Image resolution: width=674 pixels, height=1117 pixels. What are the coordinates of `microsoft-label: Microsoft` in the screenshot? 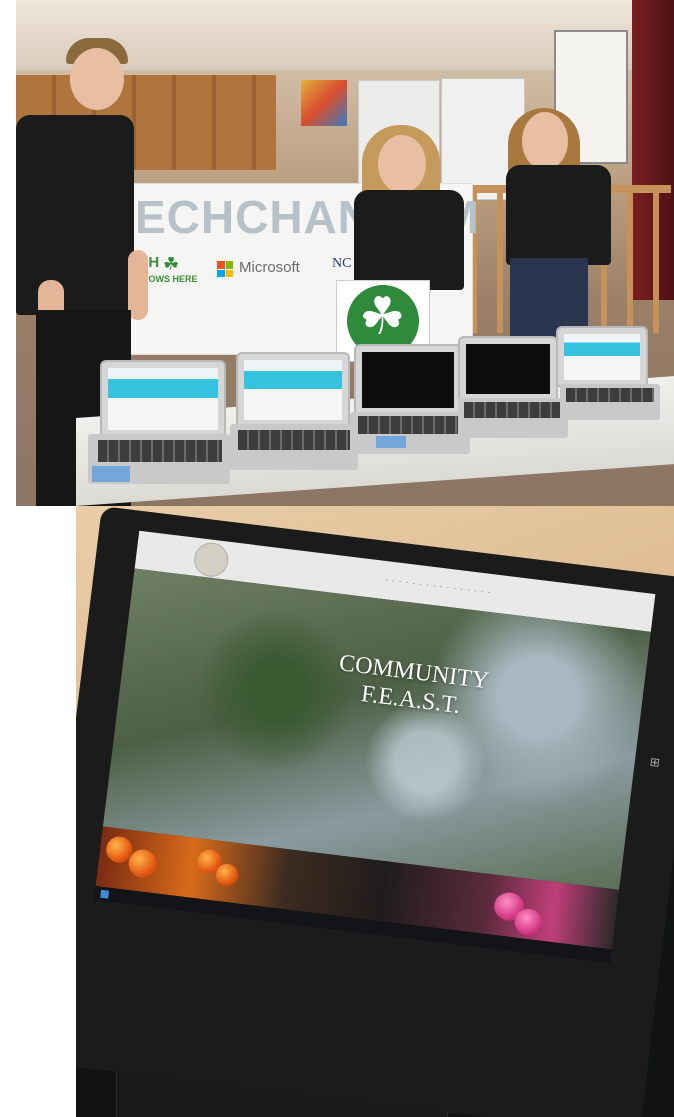 It's located at (269, 267).